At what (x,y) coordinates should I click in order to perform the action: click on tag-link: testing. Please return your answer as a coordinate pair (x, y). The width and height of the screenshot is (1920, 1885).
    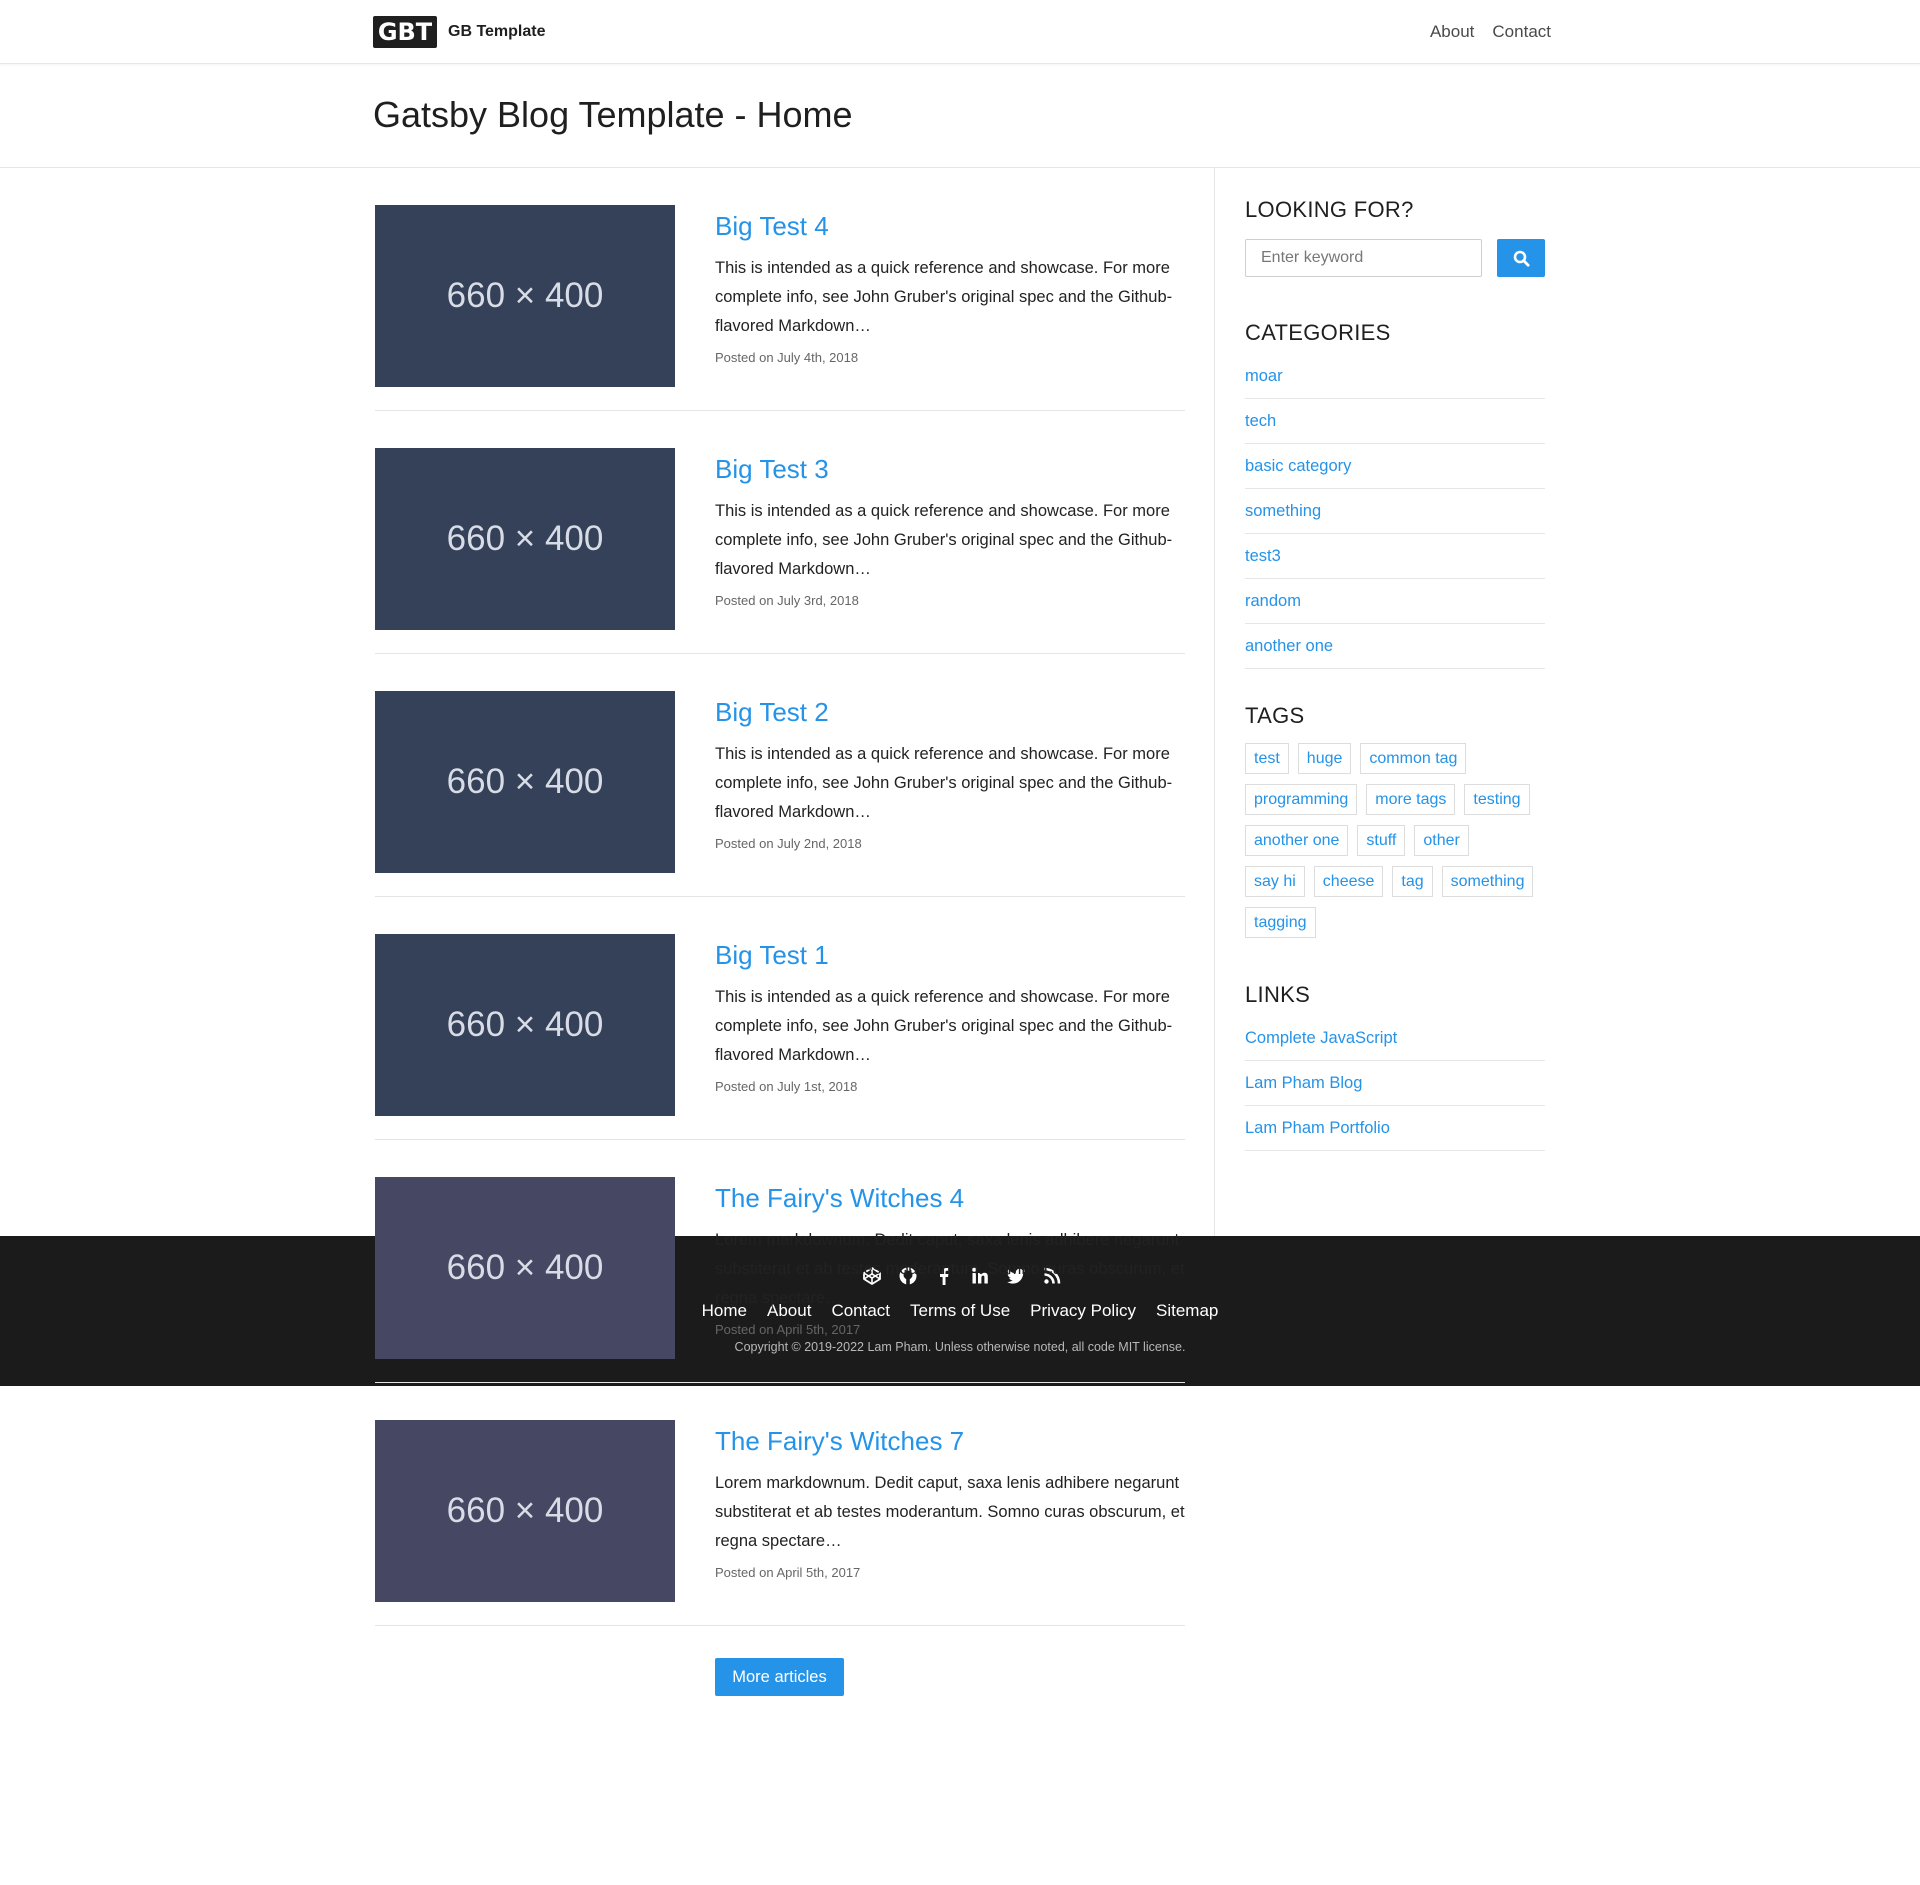
    Looking at the image, I should click on (1497, 799).